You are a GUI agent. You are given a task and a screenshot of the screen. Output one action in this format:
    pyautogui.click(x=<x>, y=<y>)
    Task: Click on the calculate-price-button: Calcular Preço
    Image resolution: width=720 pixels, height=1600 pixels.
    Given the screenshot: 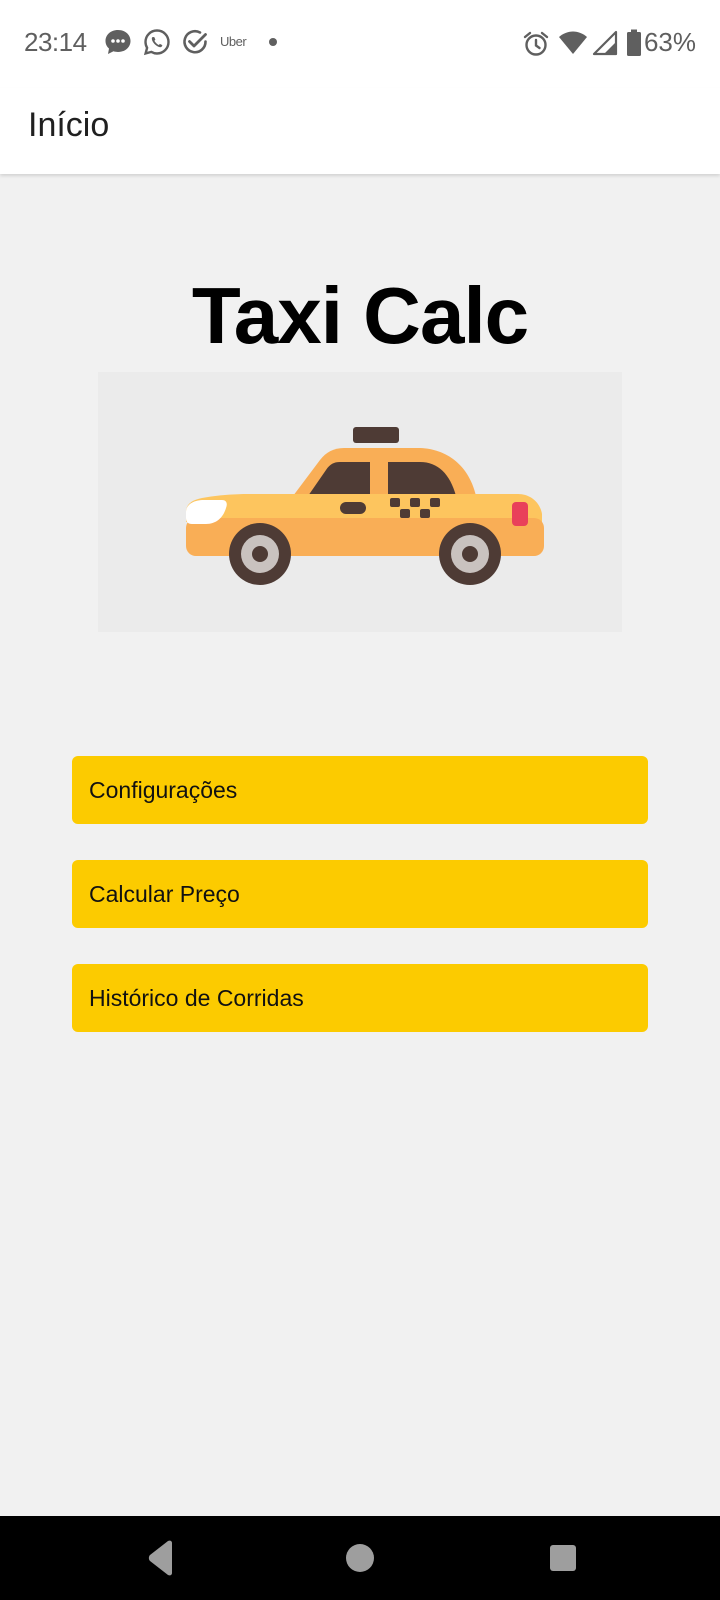 What is the action you would take?
    pyautogui.click(x=360, y=894)
    